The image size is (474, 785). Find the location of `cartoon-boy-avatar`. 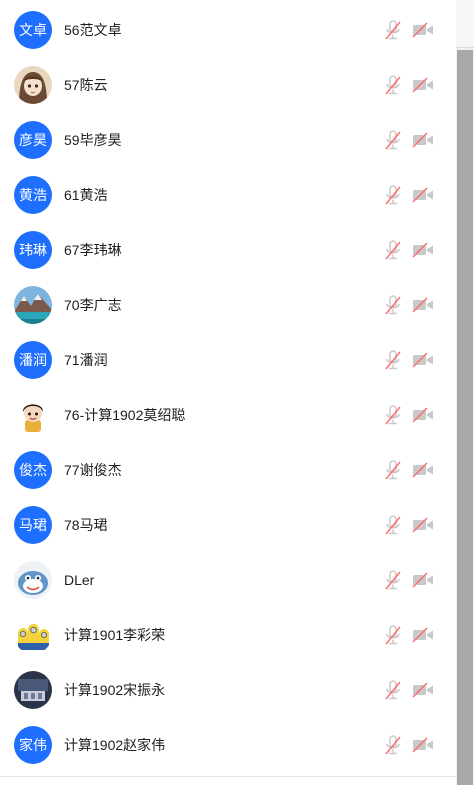

cartoon-boy-avatar is located at coordinates (33, 414).